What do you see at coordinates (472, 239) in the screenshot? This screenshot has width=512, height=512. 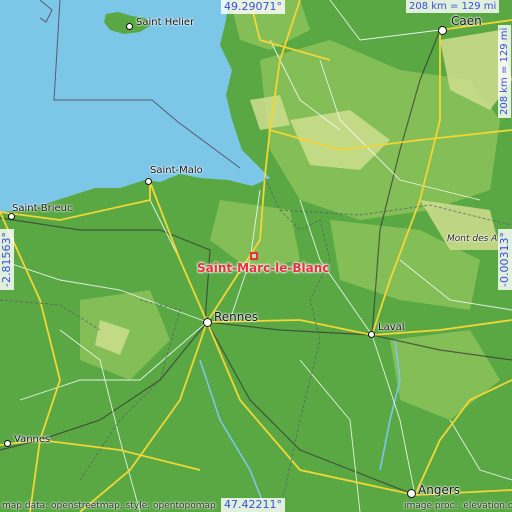 I see `peak-label-mont-des-avaloirs: Mont des A` at bounding box center [472, 239].